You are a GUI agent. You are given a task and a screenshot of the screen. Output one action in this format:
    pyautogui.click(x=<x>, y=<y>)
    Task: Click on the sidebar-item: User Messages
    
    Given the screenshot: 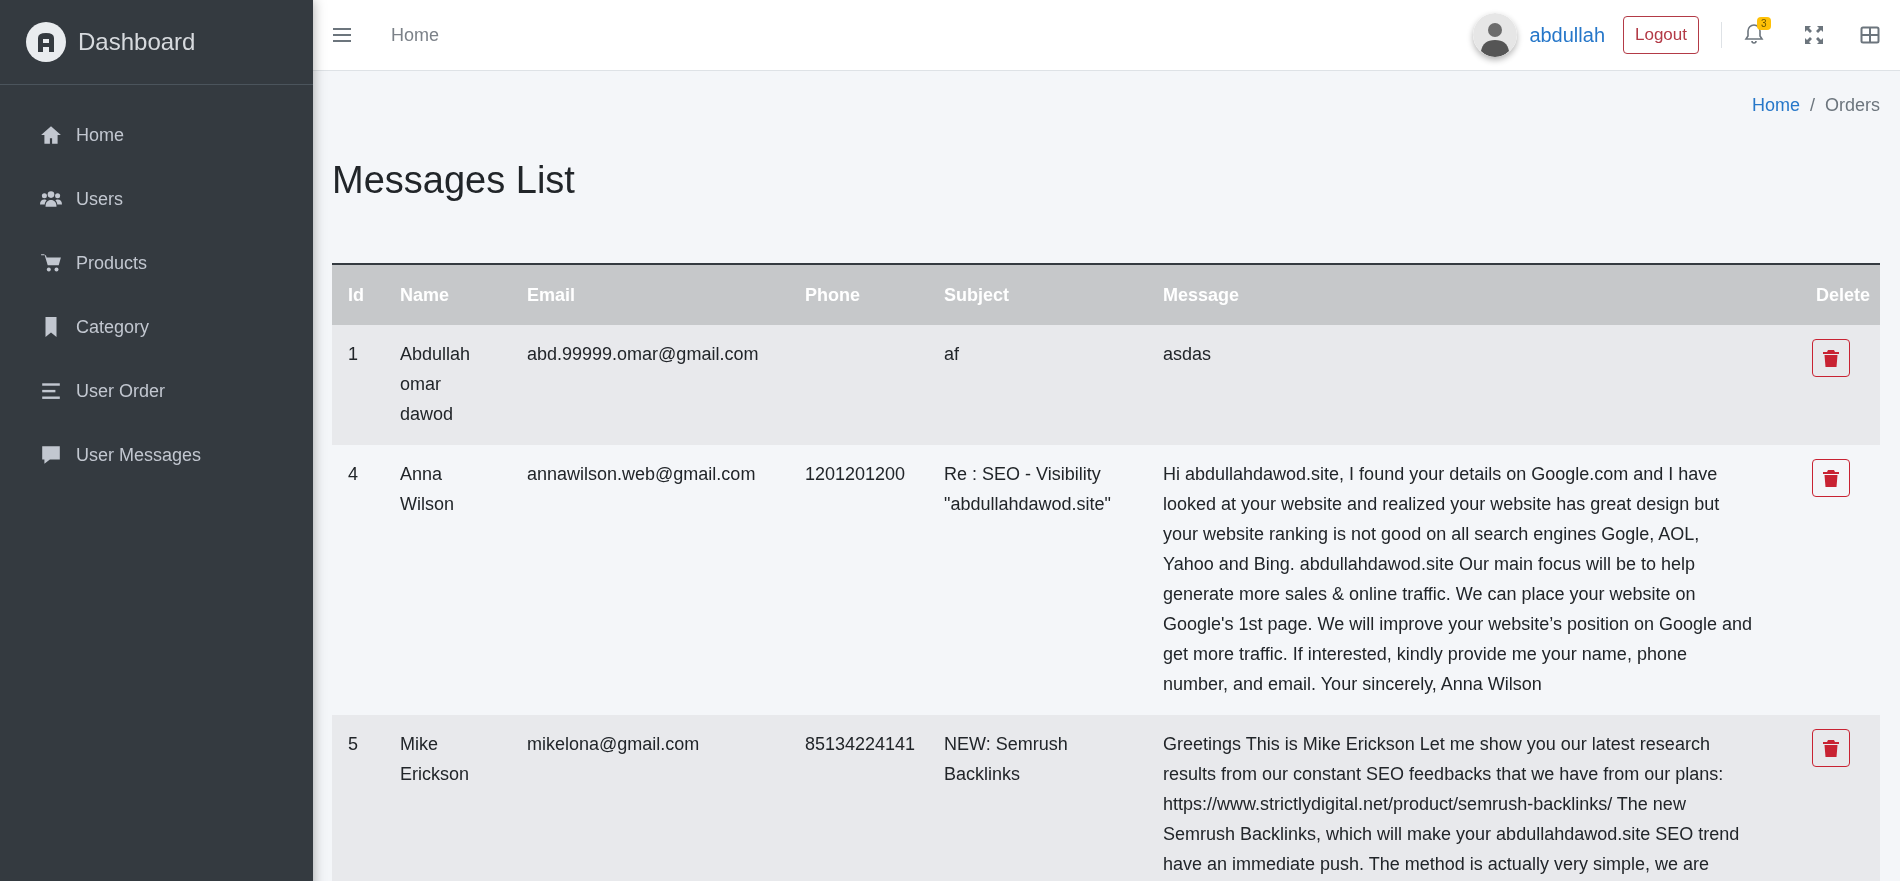 What is the action you would take?
    pyautogui.click(x=156, y=455)
    